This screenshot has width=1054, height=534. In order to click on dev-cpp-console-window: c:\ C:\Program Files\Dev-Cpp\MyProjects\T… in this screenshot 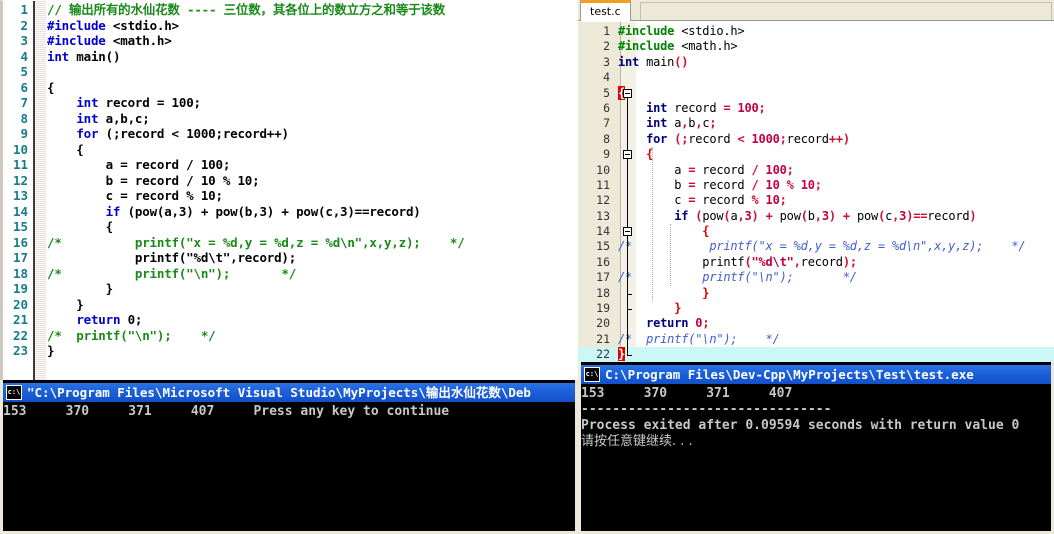, I will do `click(816, 448)`.